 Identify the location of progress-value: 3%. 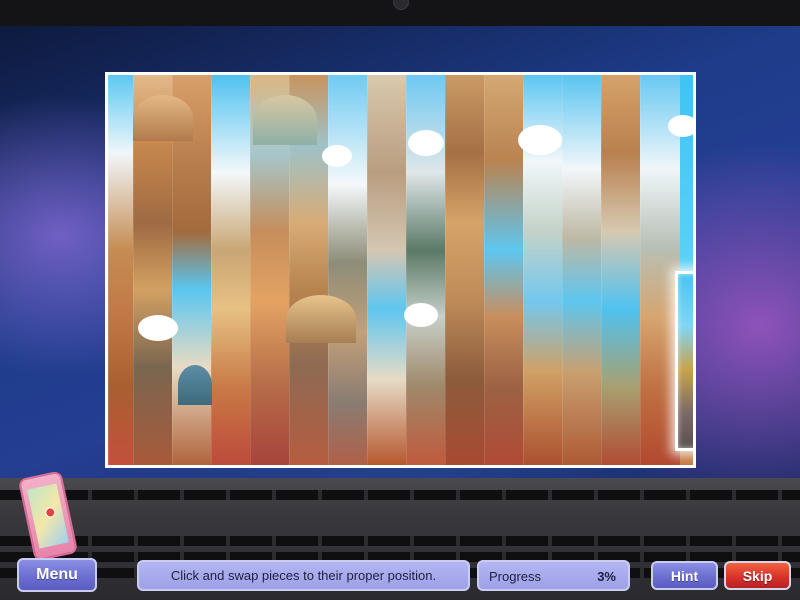
(606, 576).